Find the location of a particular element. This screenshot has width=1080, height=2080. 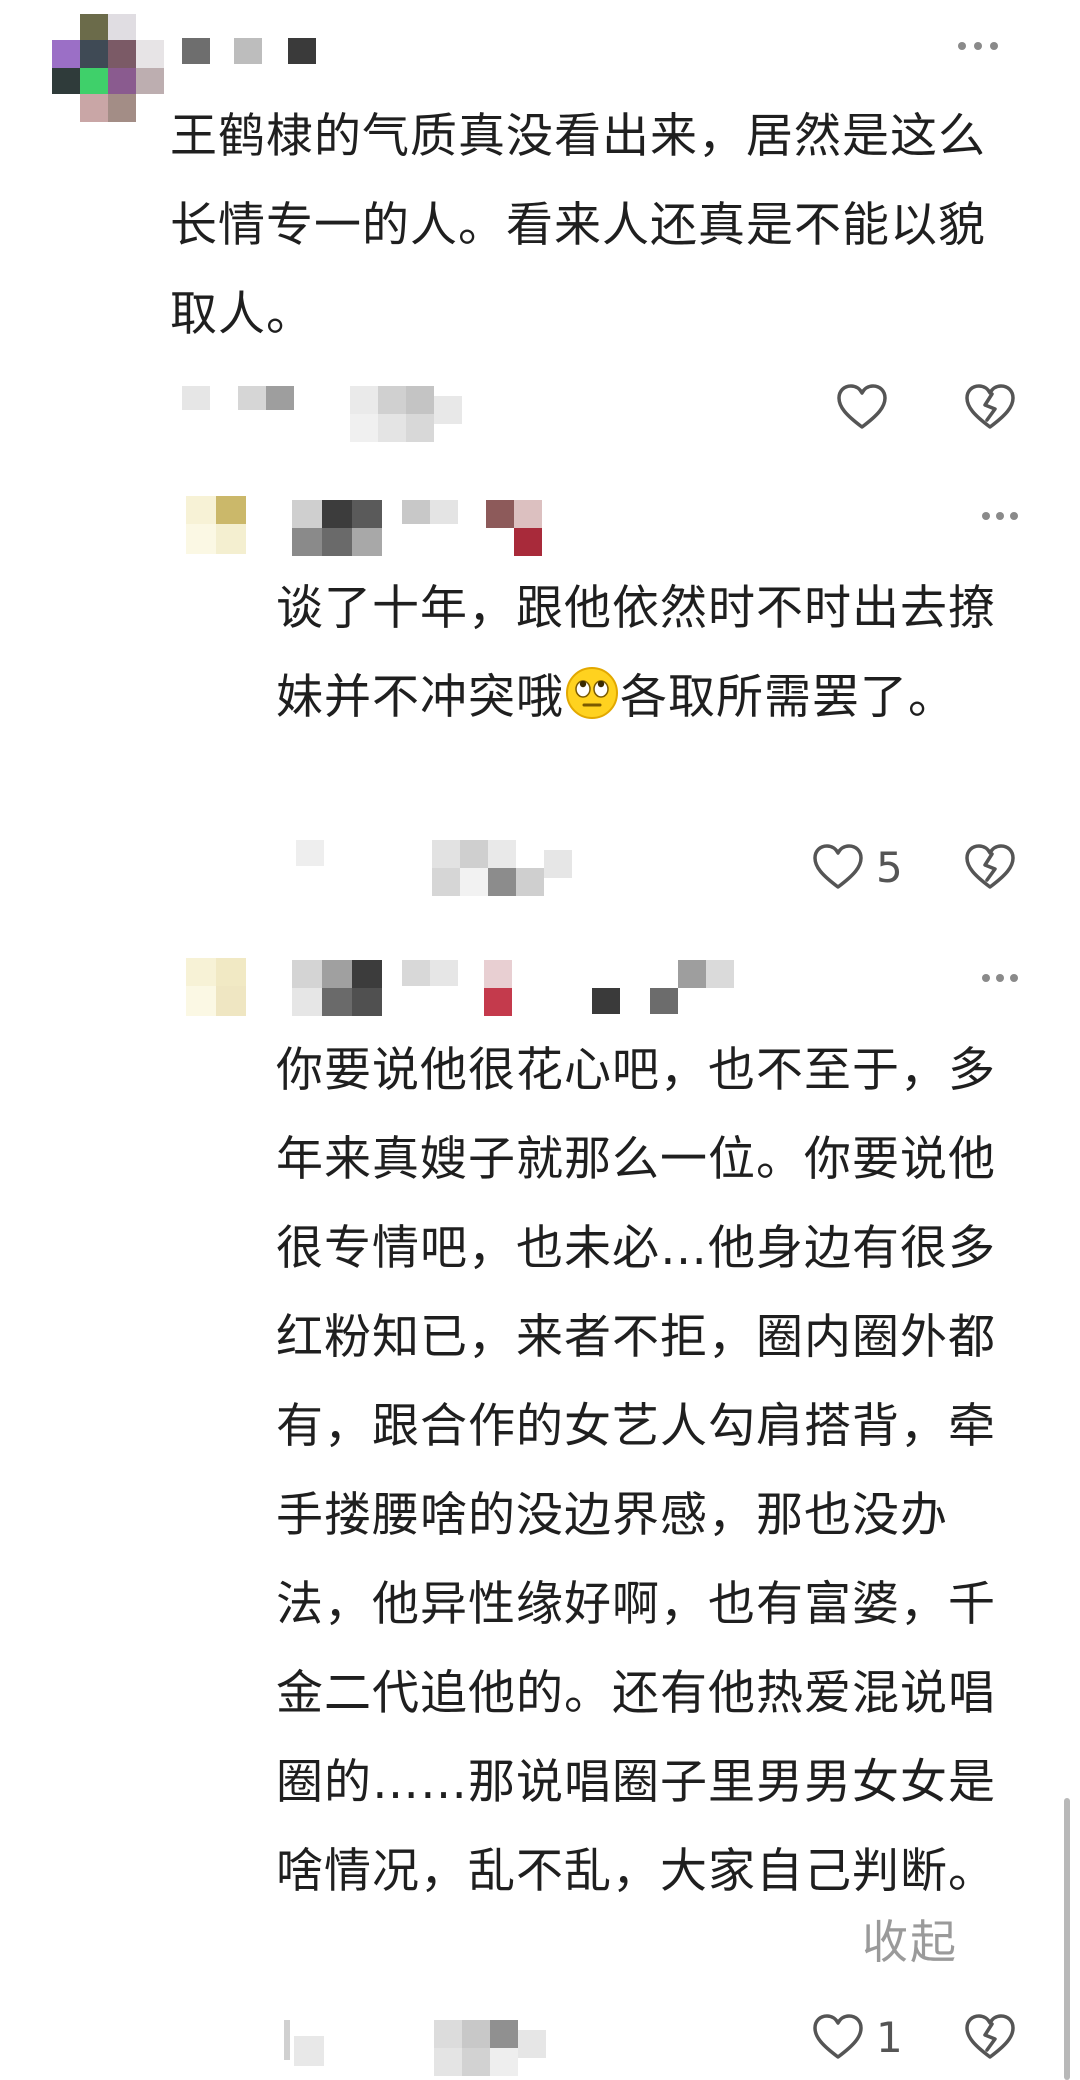

comment-text-after-emoji: 各取所需罢了。 is located at coordinates (788, 697).